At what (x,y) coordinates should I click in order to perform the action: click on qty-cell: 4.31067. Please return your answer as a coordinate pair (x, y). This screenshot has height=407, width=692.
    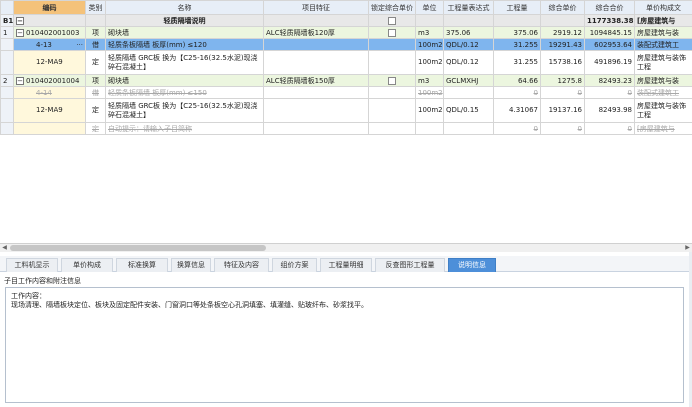
    Looking at the image, I should click on (517, 110).